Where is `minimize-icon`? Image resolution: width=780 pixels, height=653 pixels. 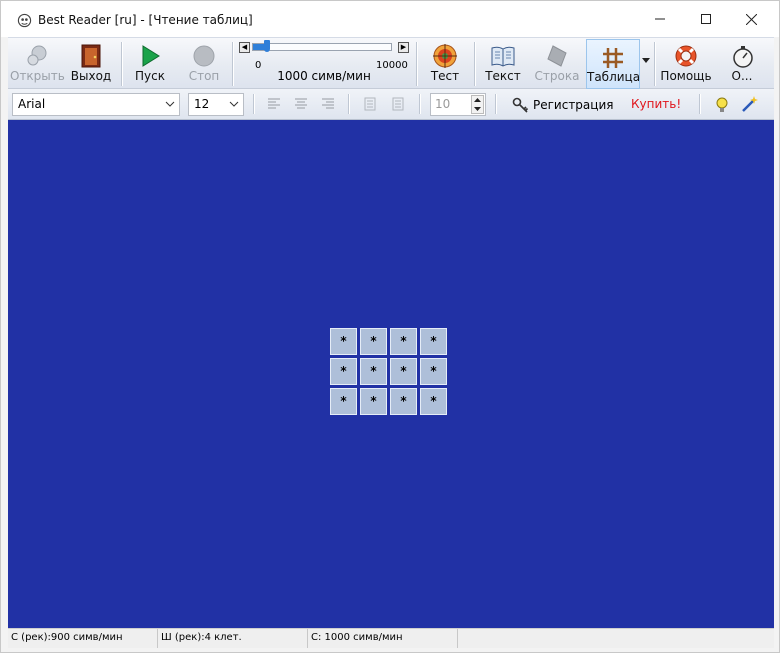 minimize-icon is located at coordinates (660, 19).